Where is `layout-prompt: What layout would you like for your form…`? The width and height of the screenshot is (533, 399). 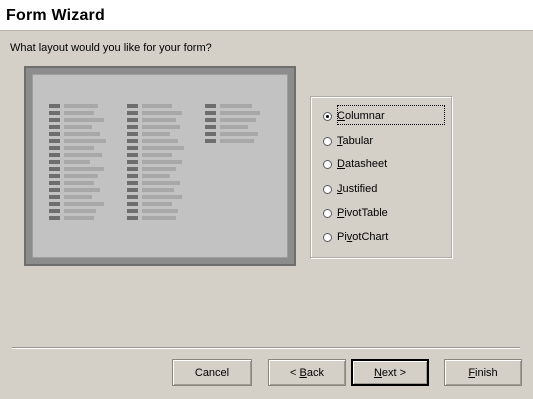 layout-prompt: What layout would you like for your form… is located at coordinates (111, 48).